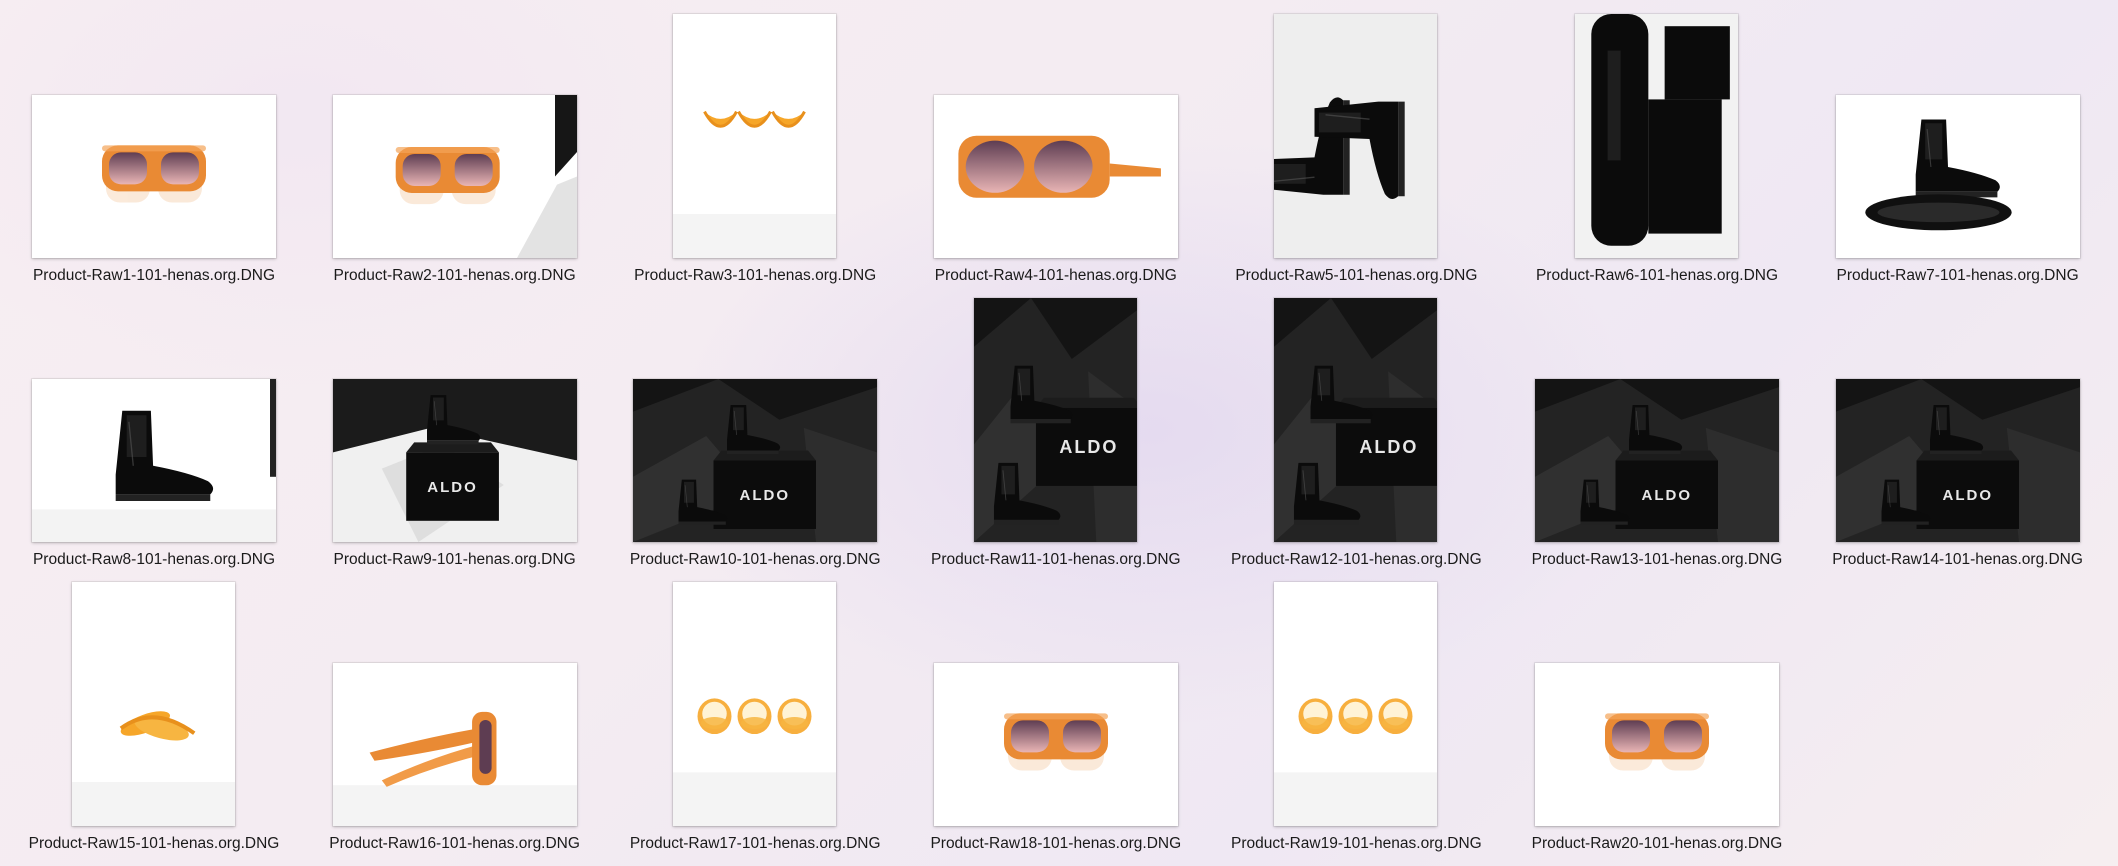 The height and width of the screenshot is (866, 2118). Describe the element at coordinates (1056, 844) in the screenshot. I see `file-name-label: Product-Raw18-101-henas.org.DNG` at that location.